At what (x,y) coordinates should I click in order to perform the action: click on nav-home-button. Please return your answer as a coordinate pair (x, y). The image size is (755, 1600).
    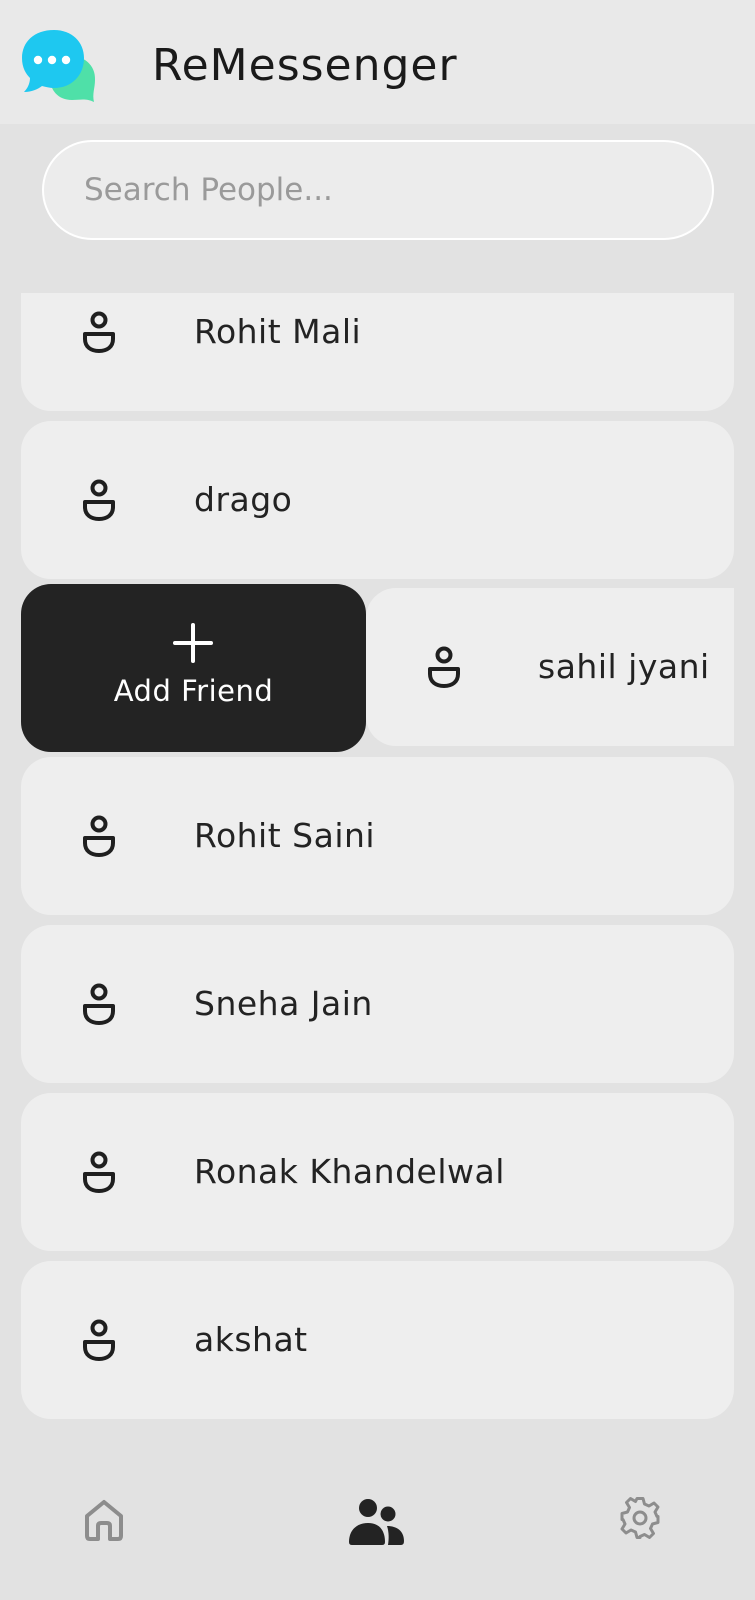
    Looking at the image, I should click on (110, 1524).